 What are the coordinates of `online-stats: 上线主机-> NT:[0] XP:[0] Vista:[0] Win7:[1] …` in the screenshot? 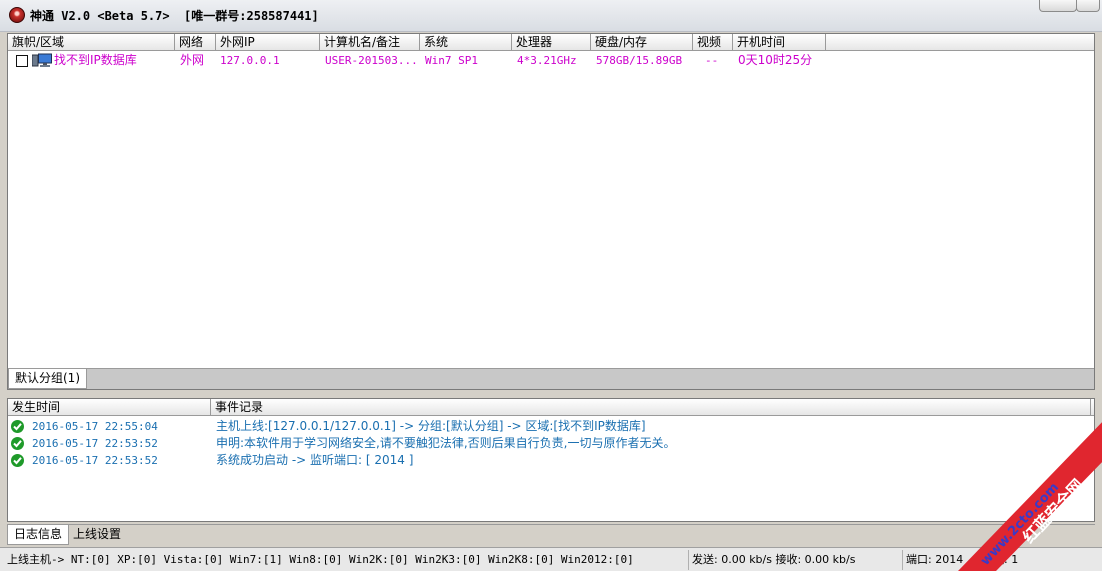 It's located at (320, 559).